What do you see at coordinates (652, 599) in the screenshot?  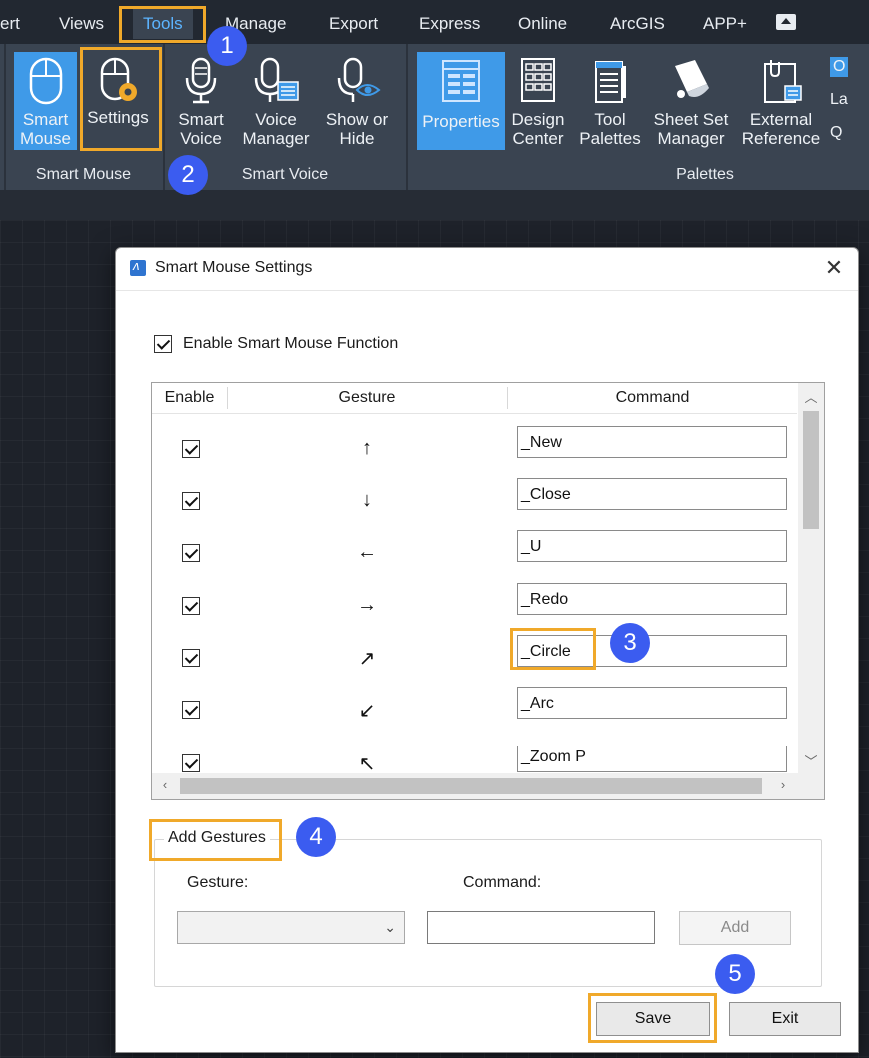 I see `command-field: _Redo` at bounding box center [652, 599].